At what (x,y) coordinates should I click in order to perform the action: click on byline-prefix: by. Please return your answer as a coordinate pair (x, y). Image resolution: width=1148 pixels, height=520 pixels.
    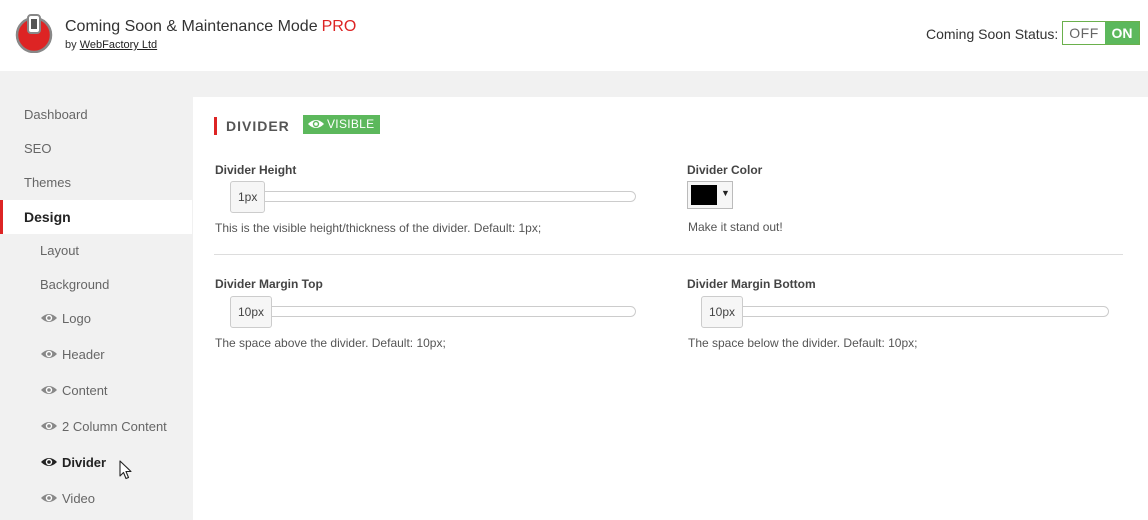
    Looking at the image, I should click on (71, 45).